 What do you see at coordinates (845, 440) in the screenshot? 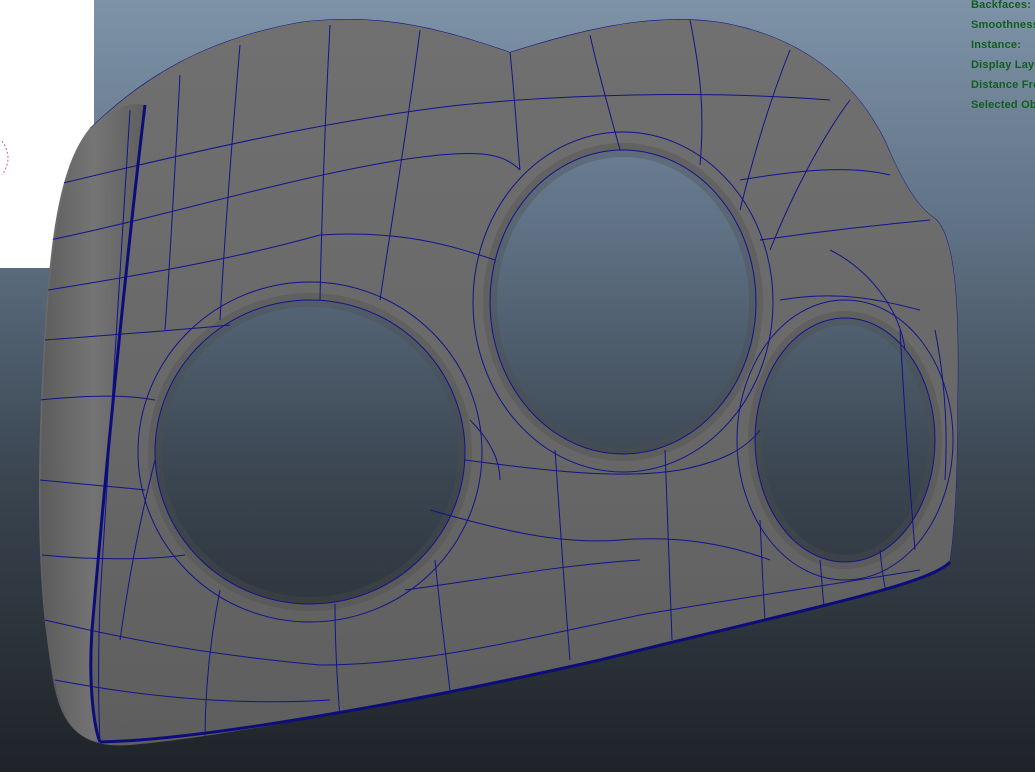
I see `hole-right-bevel` at bounding box center [845, 440].